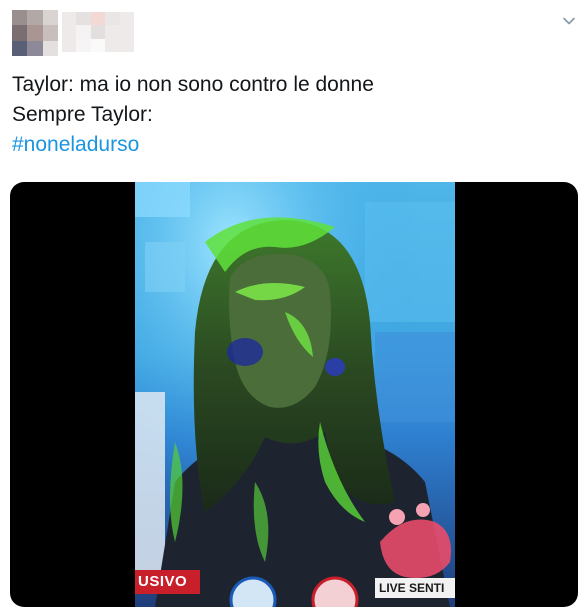 This screenshot has height=607, width=588. I want to click on avatar, so click(35, 33).